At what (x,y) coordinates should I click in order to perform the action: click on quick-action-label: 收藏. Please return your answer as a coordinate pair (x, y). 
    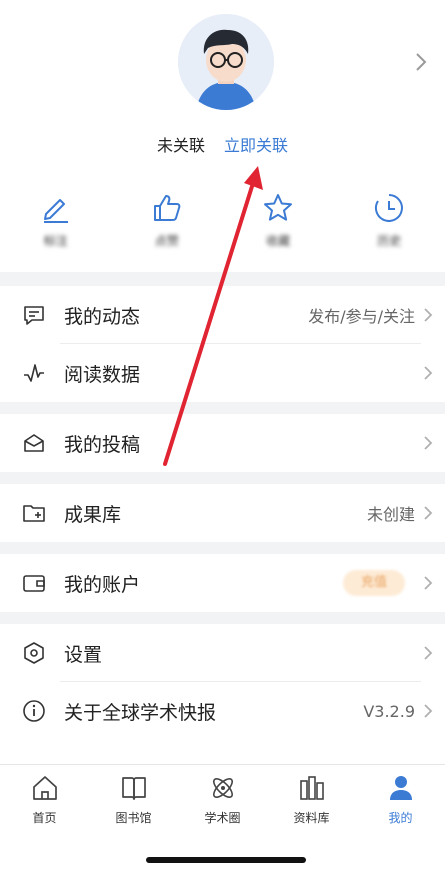
    Looking at the image, I should click on (278, 241).